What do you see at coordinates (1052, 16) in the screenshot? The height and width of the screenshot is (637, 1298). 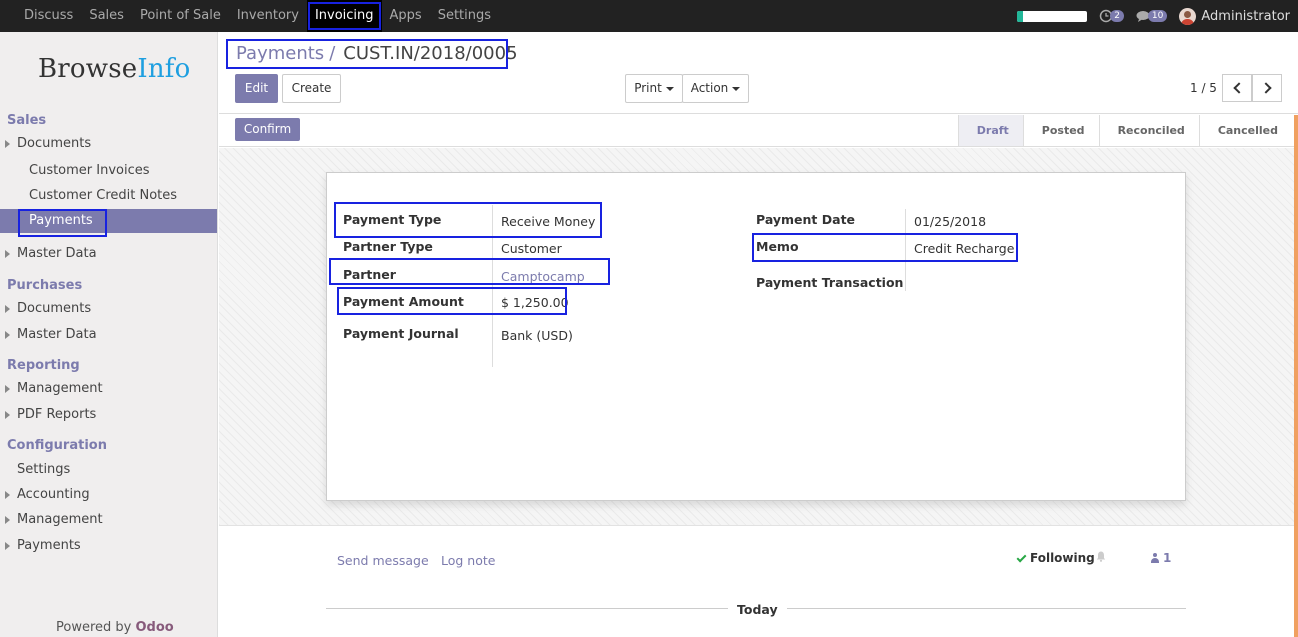 I see `onboarding-progress-bar` at bounding box center [1052, 16].